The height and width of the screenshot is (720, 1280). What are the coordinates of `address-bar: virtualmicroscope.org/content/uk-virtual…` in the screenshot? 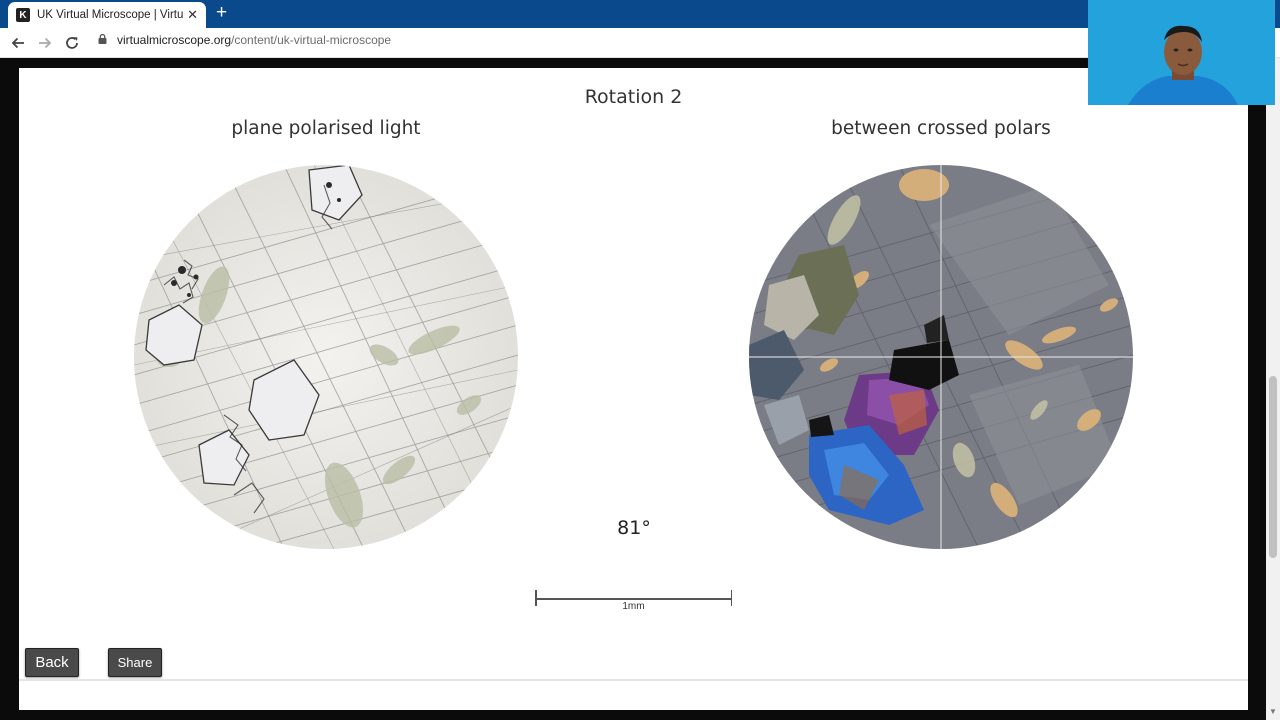 It's located at (244, 40).